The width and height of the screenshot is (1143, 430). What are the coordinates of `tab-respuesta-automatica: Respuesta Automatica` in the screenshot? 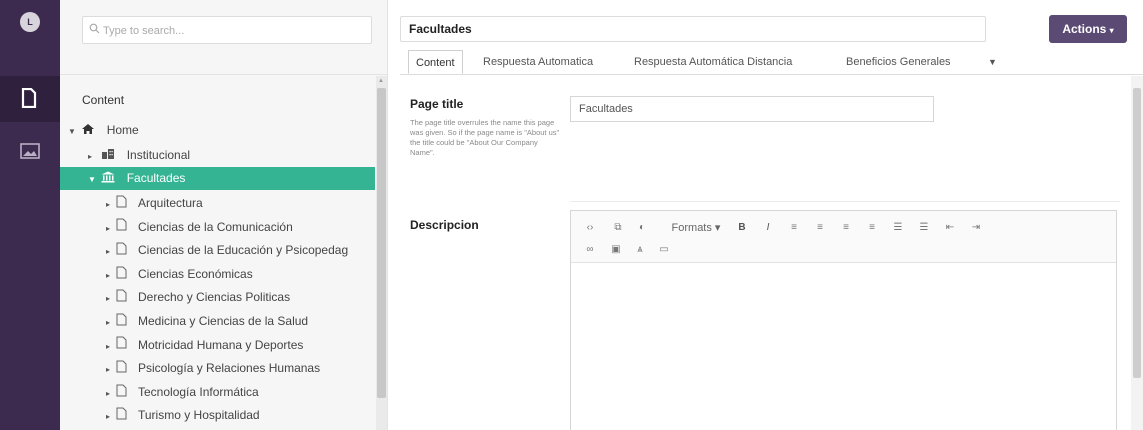 It's located at (538, 62).